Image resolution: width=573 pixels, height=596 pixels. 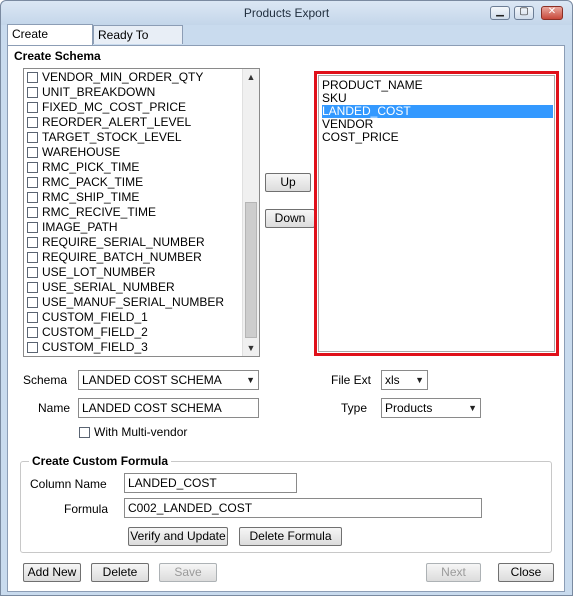 What do you see at coordinates (84, 432) in the screenshot?
I see `multivendor-checkbox` at bounding box center [84, 432].